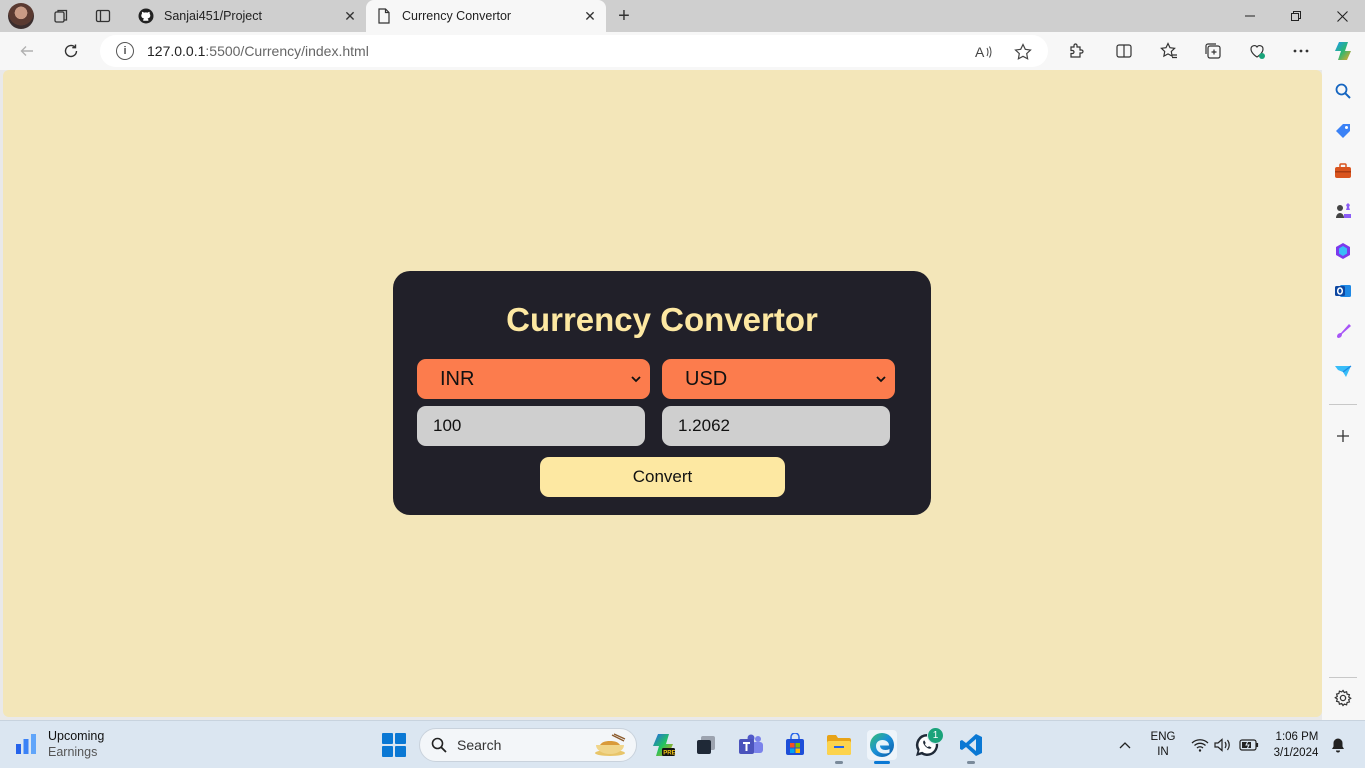 The image size is (1365, 768). What do you see at coordinates (574, 51) in the screenshot?
I see `address-bar: i 127.0.0.1:5500/Currency/index.html A` at bounding box center [574, 51].